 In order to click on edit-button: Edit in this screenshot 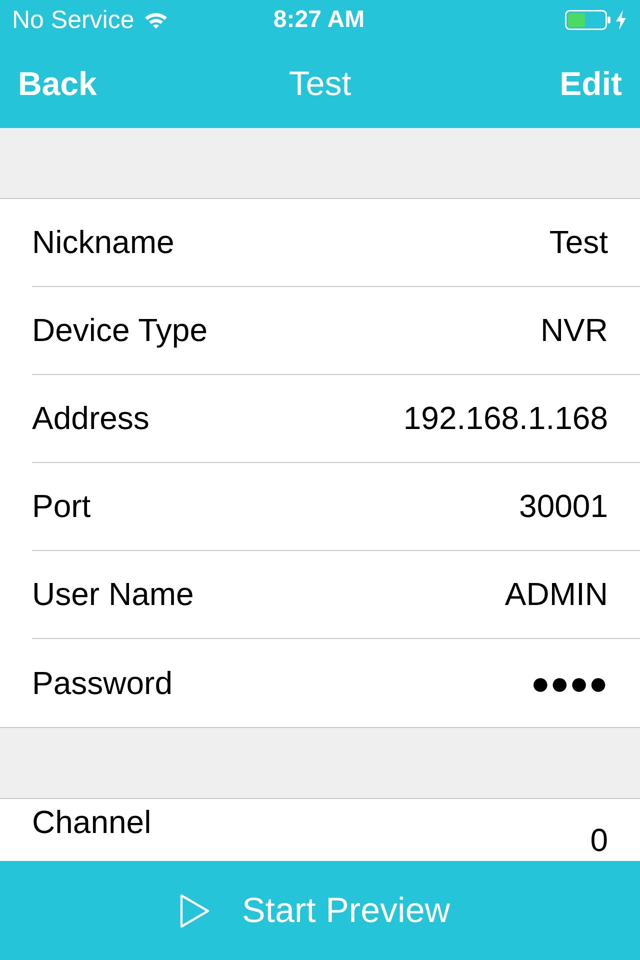, I will do `click(591, 84)`.